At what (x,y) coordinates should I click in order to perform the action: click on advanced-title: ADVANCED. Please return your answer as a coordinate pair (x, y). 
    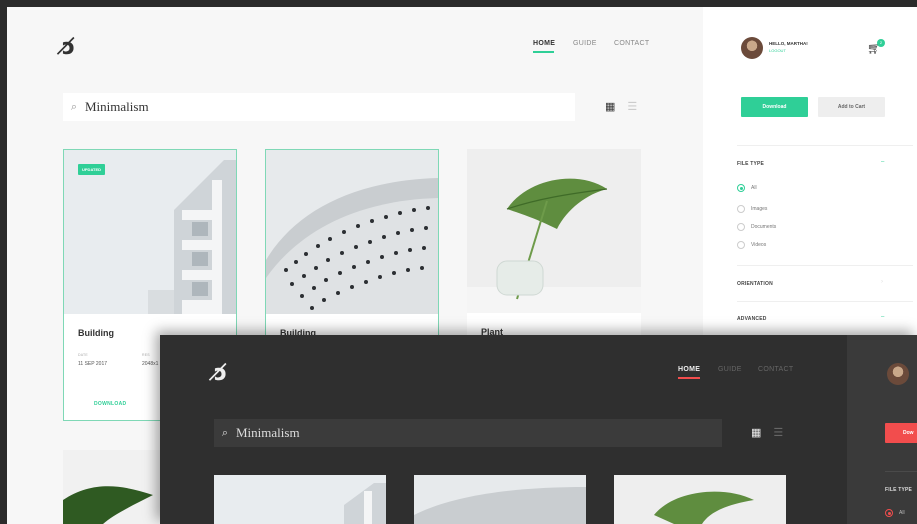
    Looking at the image, I should click on (752, 319).